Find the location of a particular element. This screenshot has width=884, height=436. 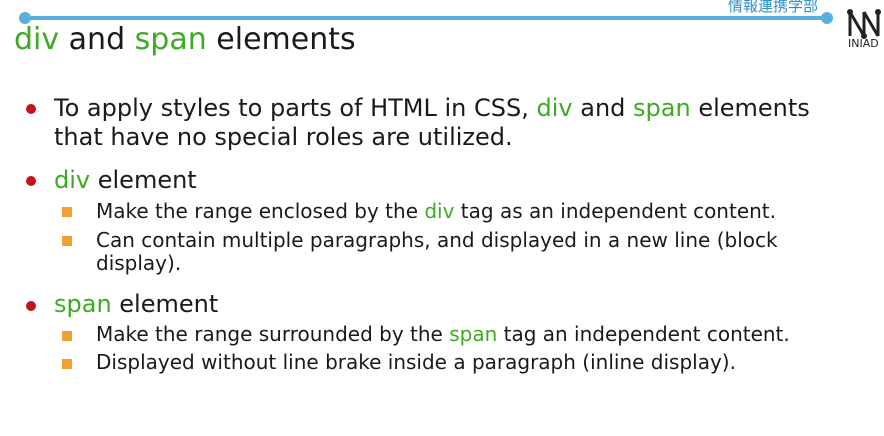

bullet-1-text-c: elements is located at coordinates (750, 108).